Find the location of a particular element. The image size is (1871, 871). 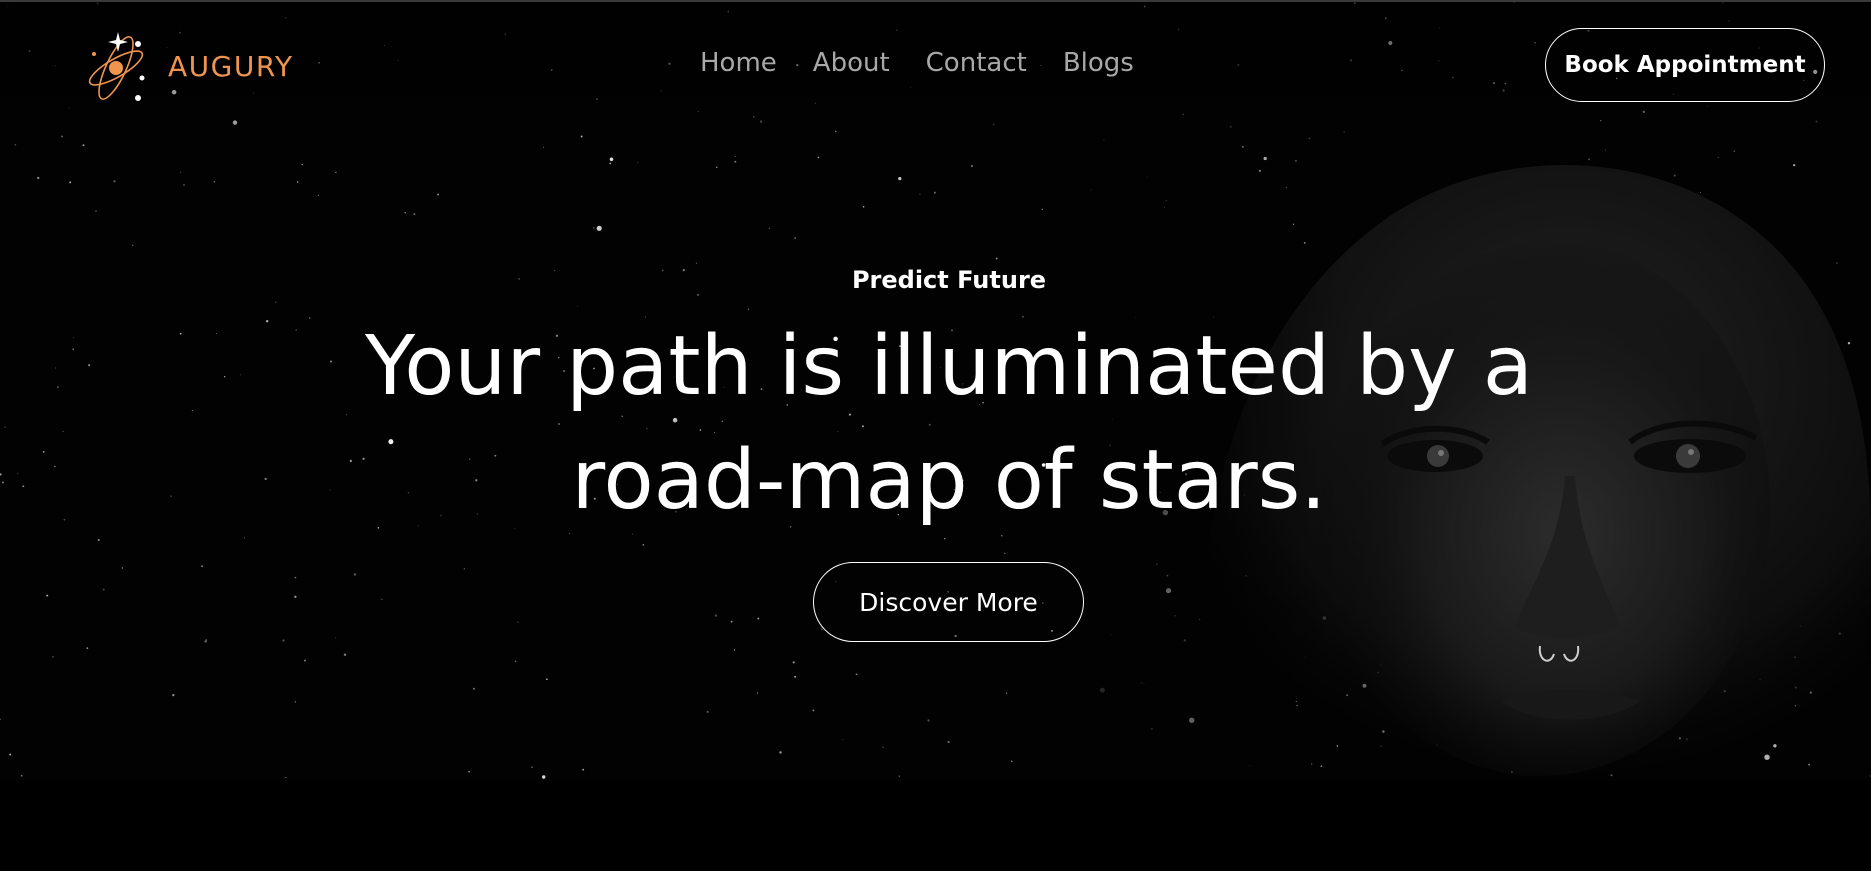

nav-item-contact: Contact is located at coordinates (976, 63).